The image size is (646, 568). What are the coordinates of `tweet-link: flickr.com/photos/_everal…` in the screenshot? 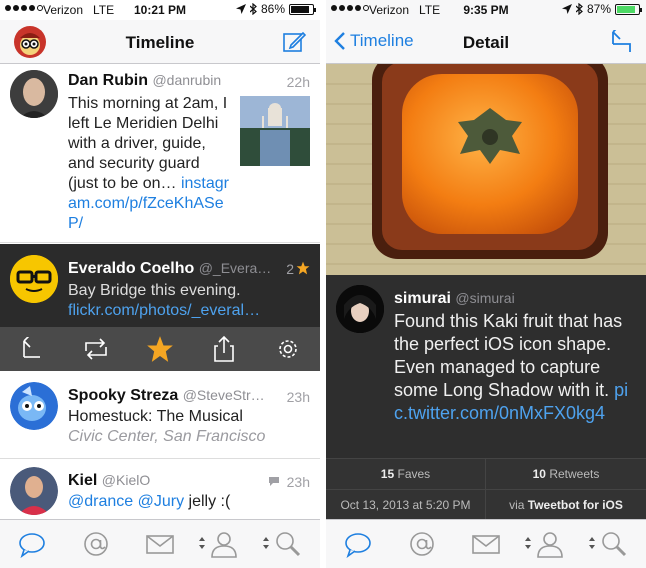 It's located at (190, 311).